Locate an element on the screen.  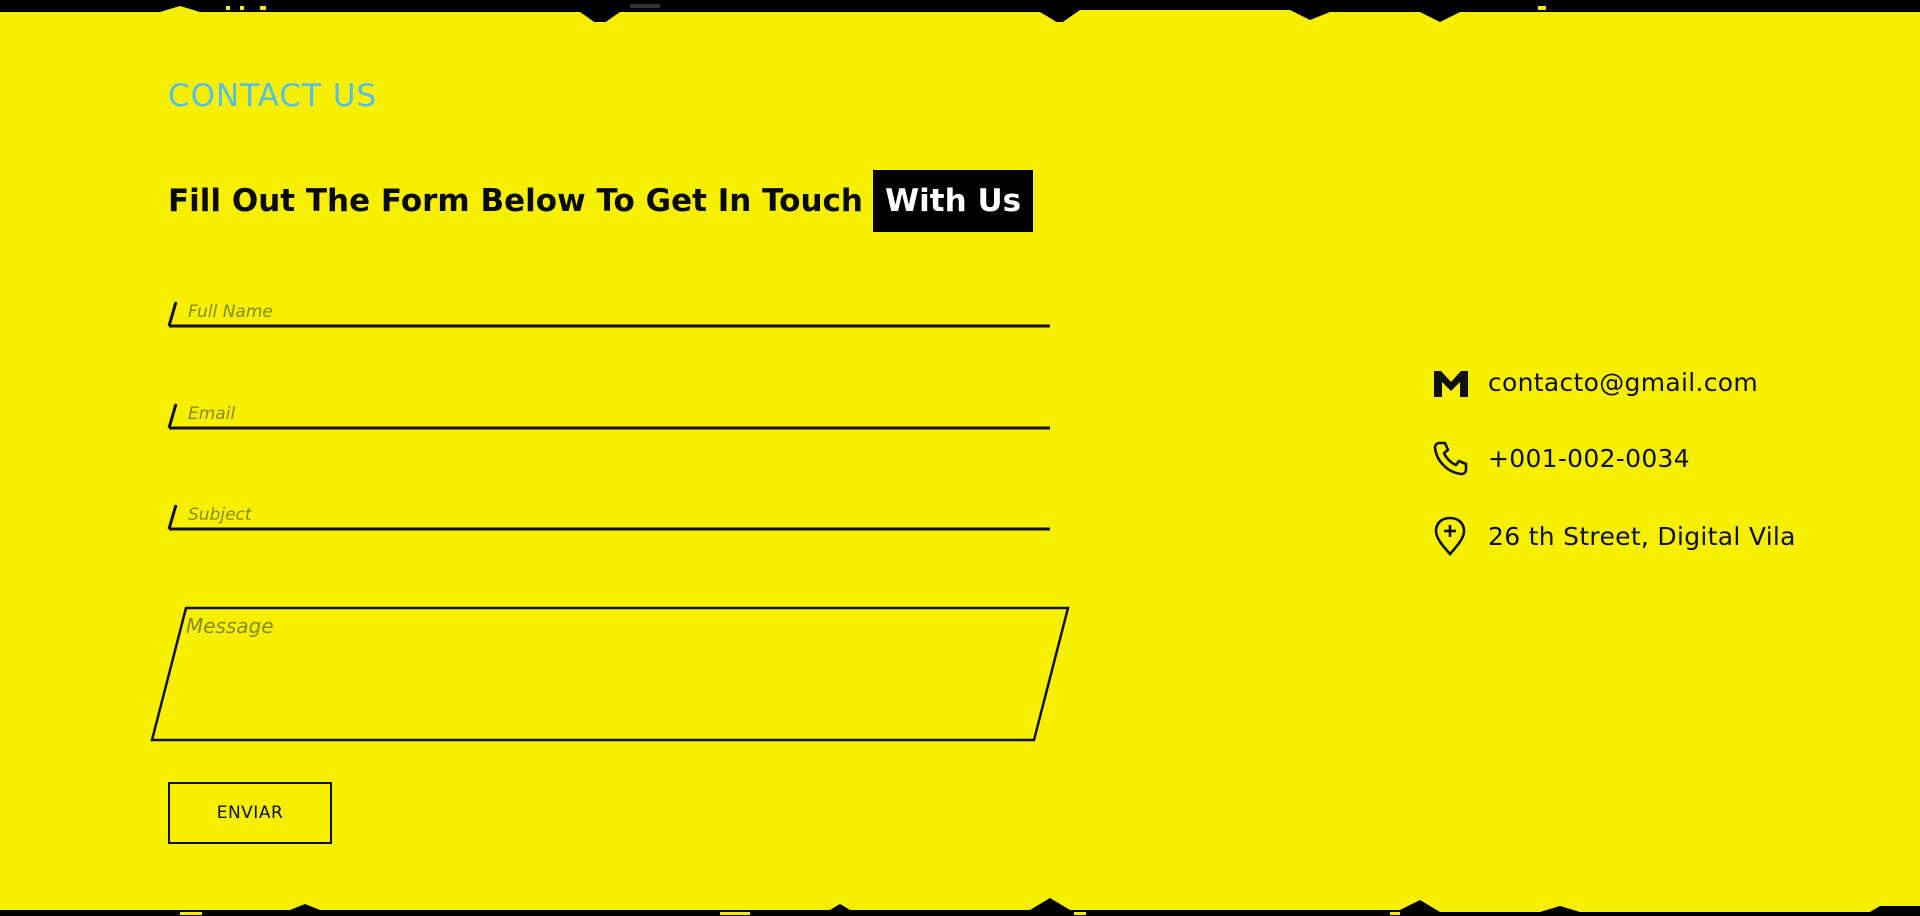
full-name-input is located at coordinates (608, 312).